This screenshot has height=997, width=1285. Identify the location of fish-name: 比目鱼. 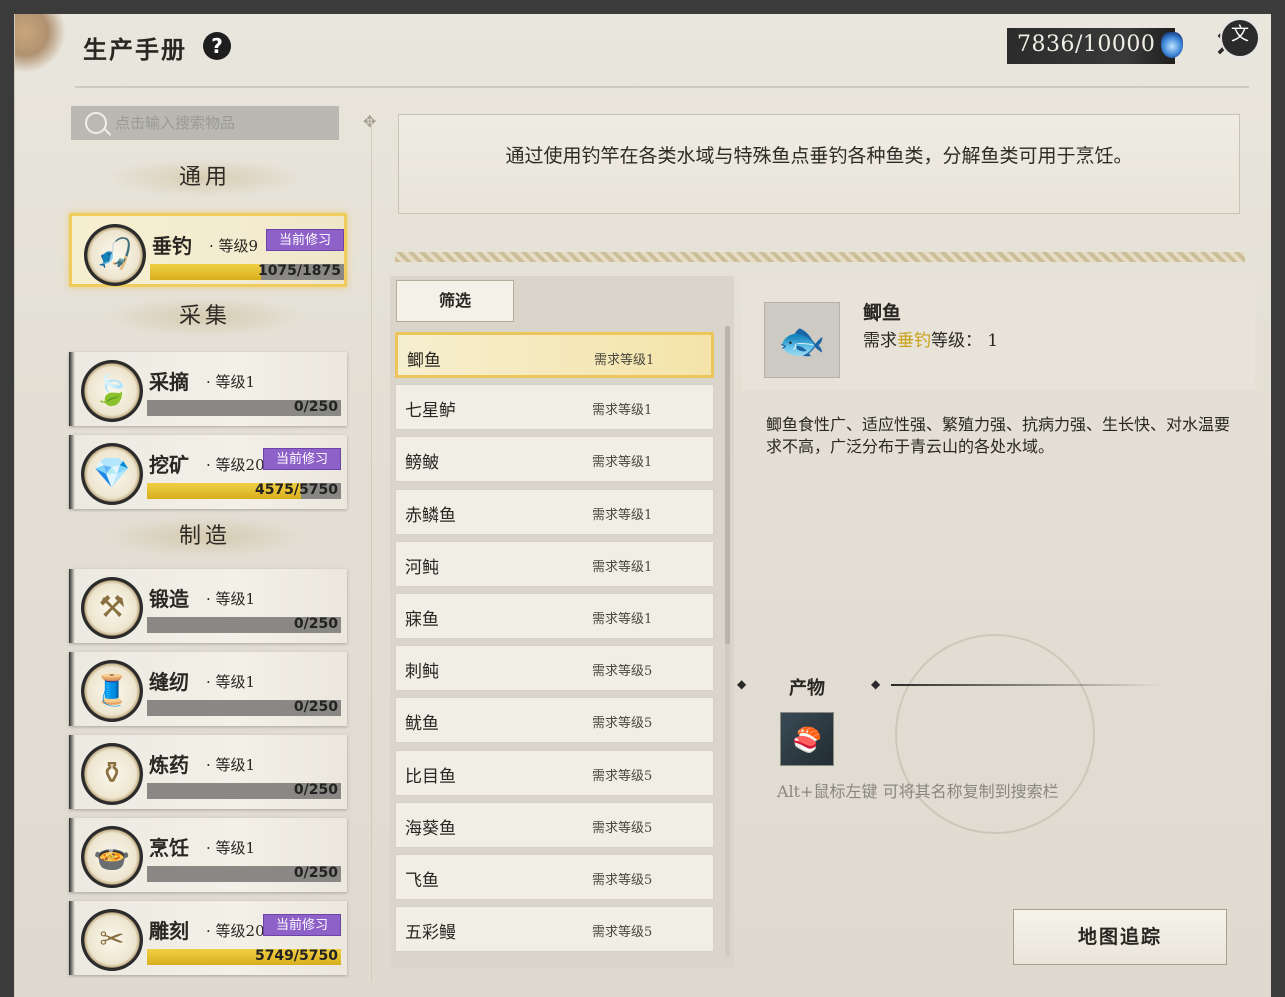
(430, 776).